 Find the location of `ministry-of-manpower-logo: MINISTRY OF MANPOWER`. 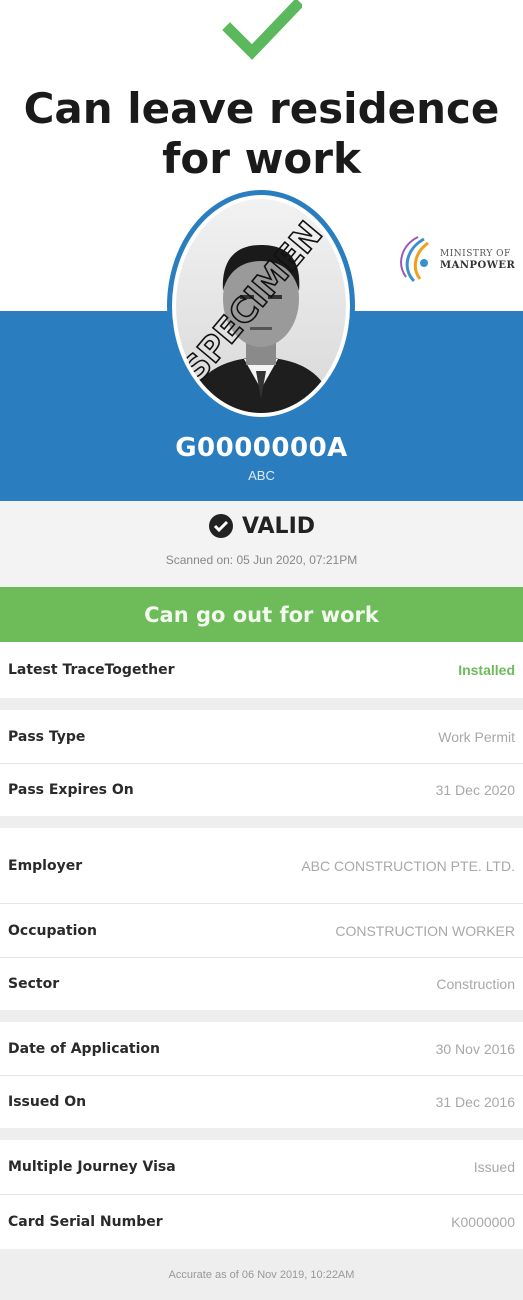

ministry-of-manpower-logo: MINISTRY OF MANPOWER is located at coordinates (458, 260).